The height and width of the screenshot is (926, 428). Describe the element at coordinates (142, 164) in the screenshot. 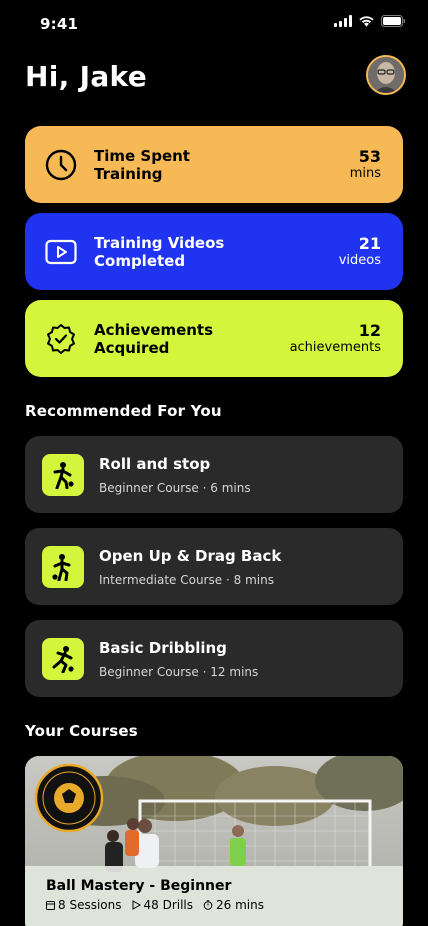

I see `stat-label: Time Spent Training` at that location.